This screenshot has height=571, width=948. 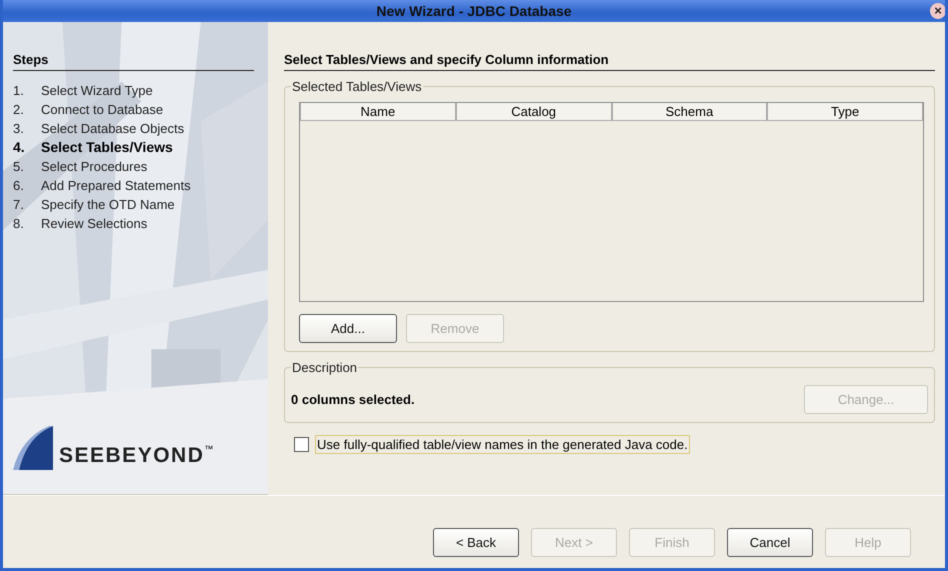 I want to click on step-item: 1. Select Wizard Type, so click(x=83, y=91).